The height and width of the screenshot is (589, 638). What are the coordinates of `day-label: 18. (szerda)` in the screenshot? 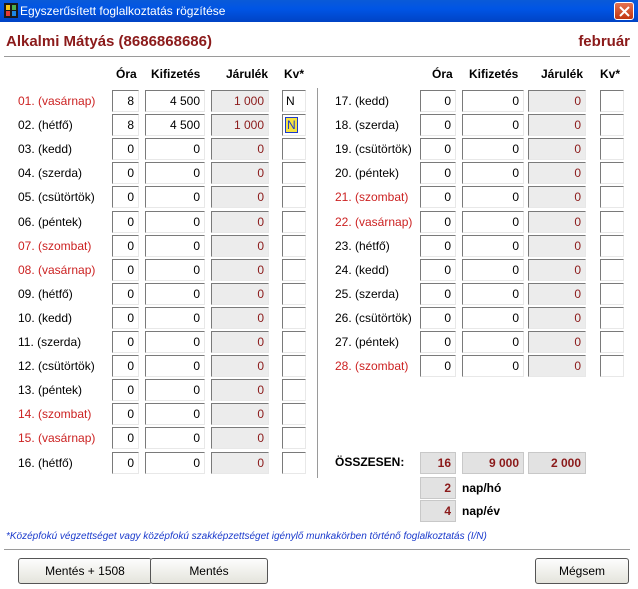 It's located at (367, 125).